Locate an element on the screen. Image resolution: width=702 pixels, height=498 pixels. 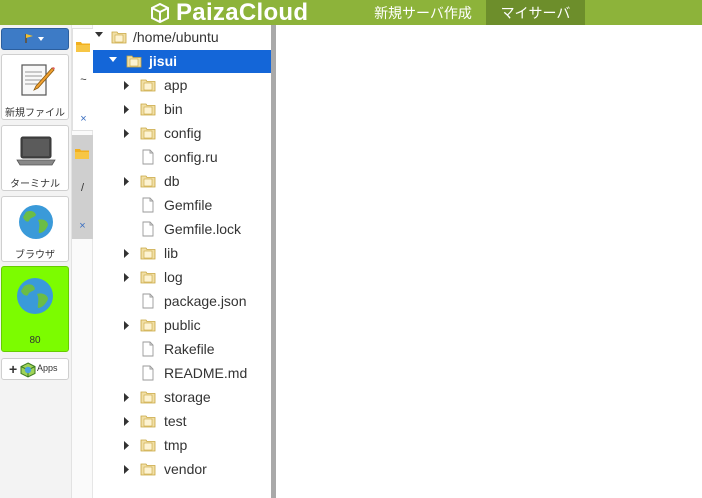
tree-folder-row: lib is located at coordinates (182, 253).